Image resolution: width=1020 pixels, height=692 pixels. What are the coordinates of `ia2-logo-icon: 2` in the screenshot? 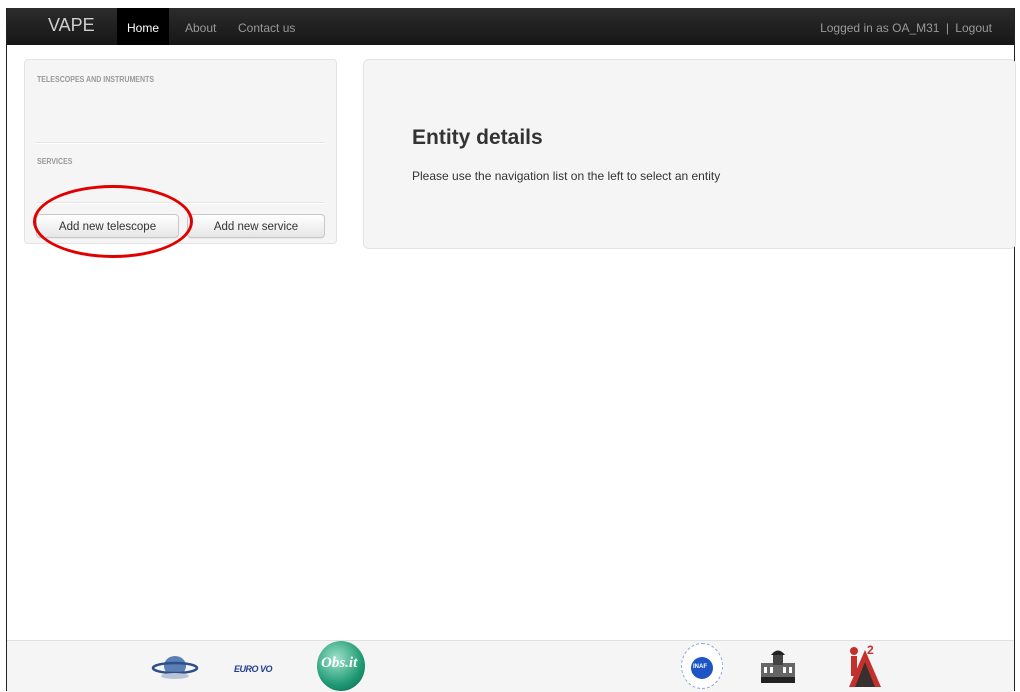 It's located at (865, 665).